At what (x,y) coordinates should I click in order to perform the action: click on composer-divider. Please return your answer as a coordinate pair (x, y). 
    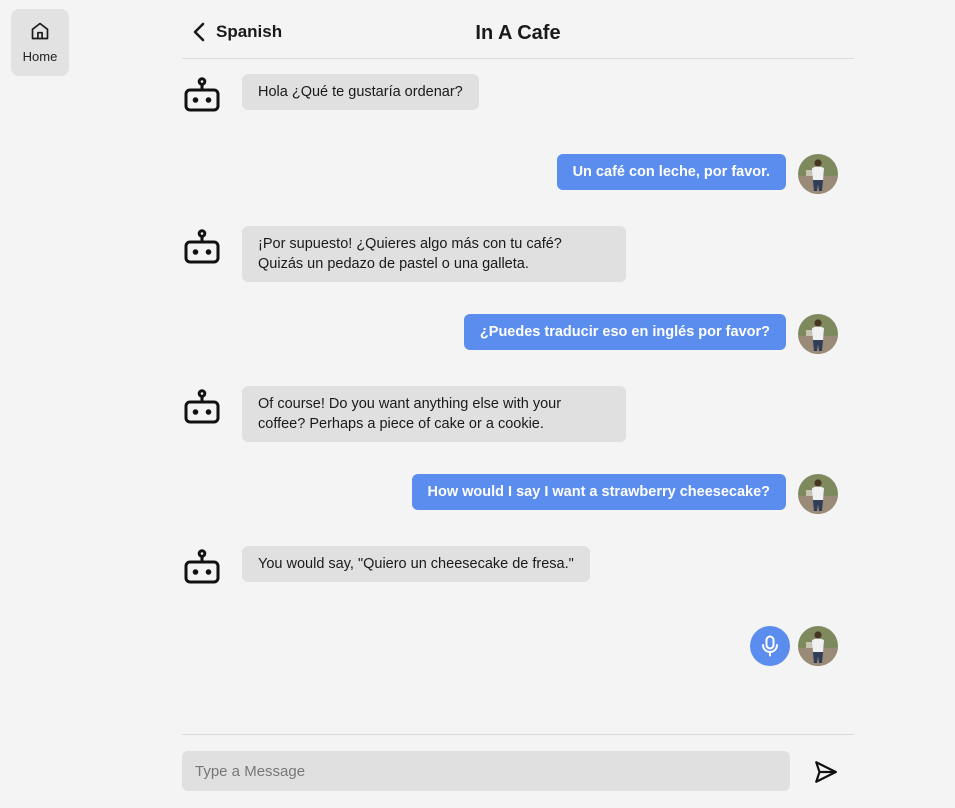
    Looking at the image, I should click on (518, 734).